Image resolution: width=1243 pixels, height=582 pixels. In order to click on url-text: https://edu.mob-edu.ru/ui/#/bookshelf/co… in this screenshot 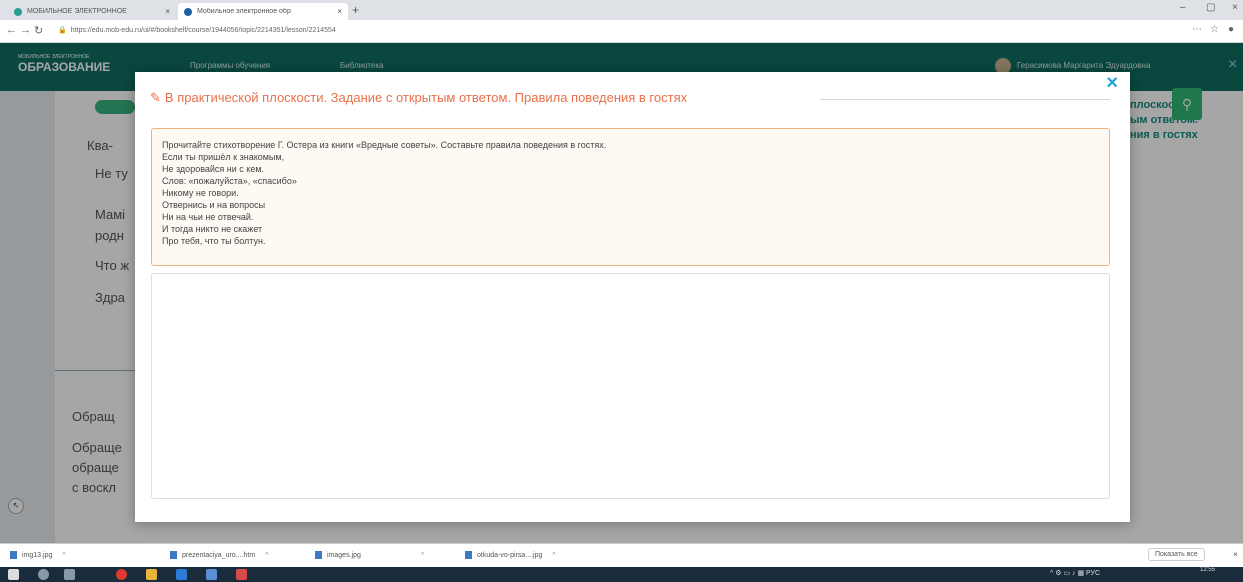, I will do `click(203, 30)`.